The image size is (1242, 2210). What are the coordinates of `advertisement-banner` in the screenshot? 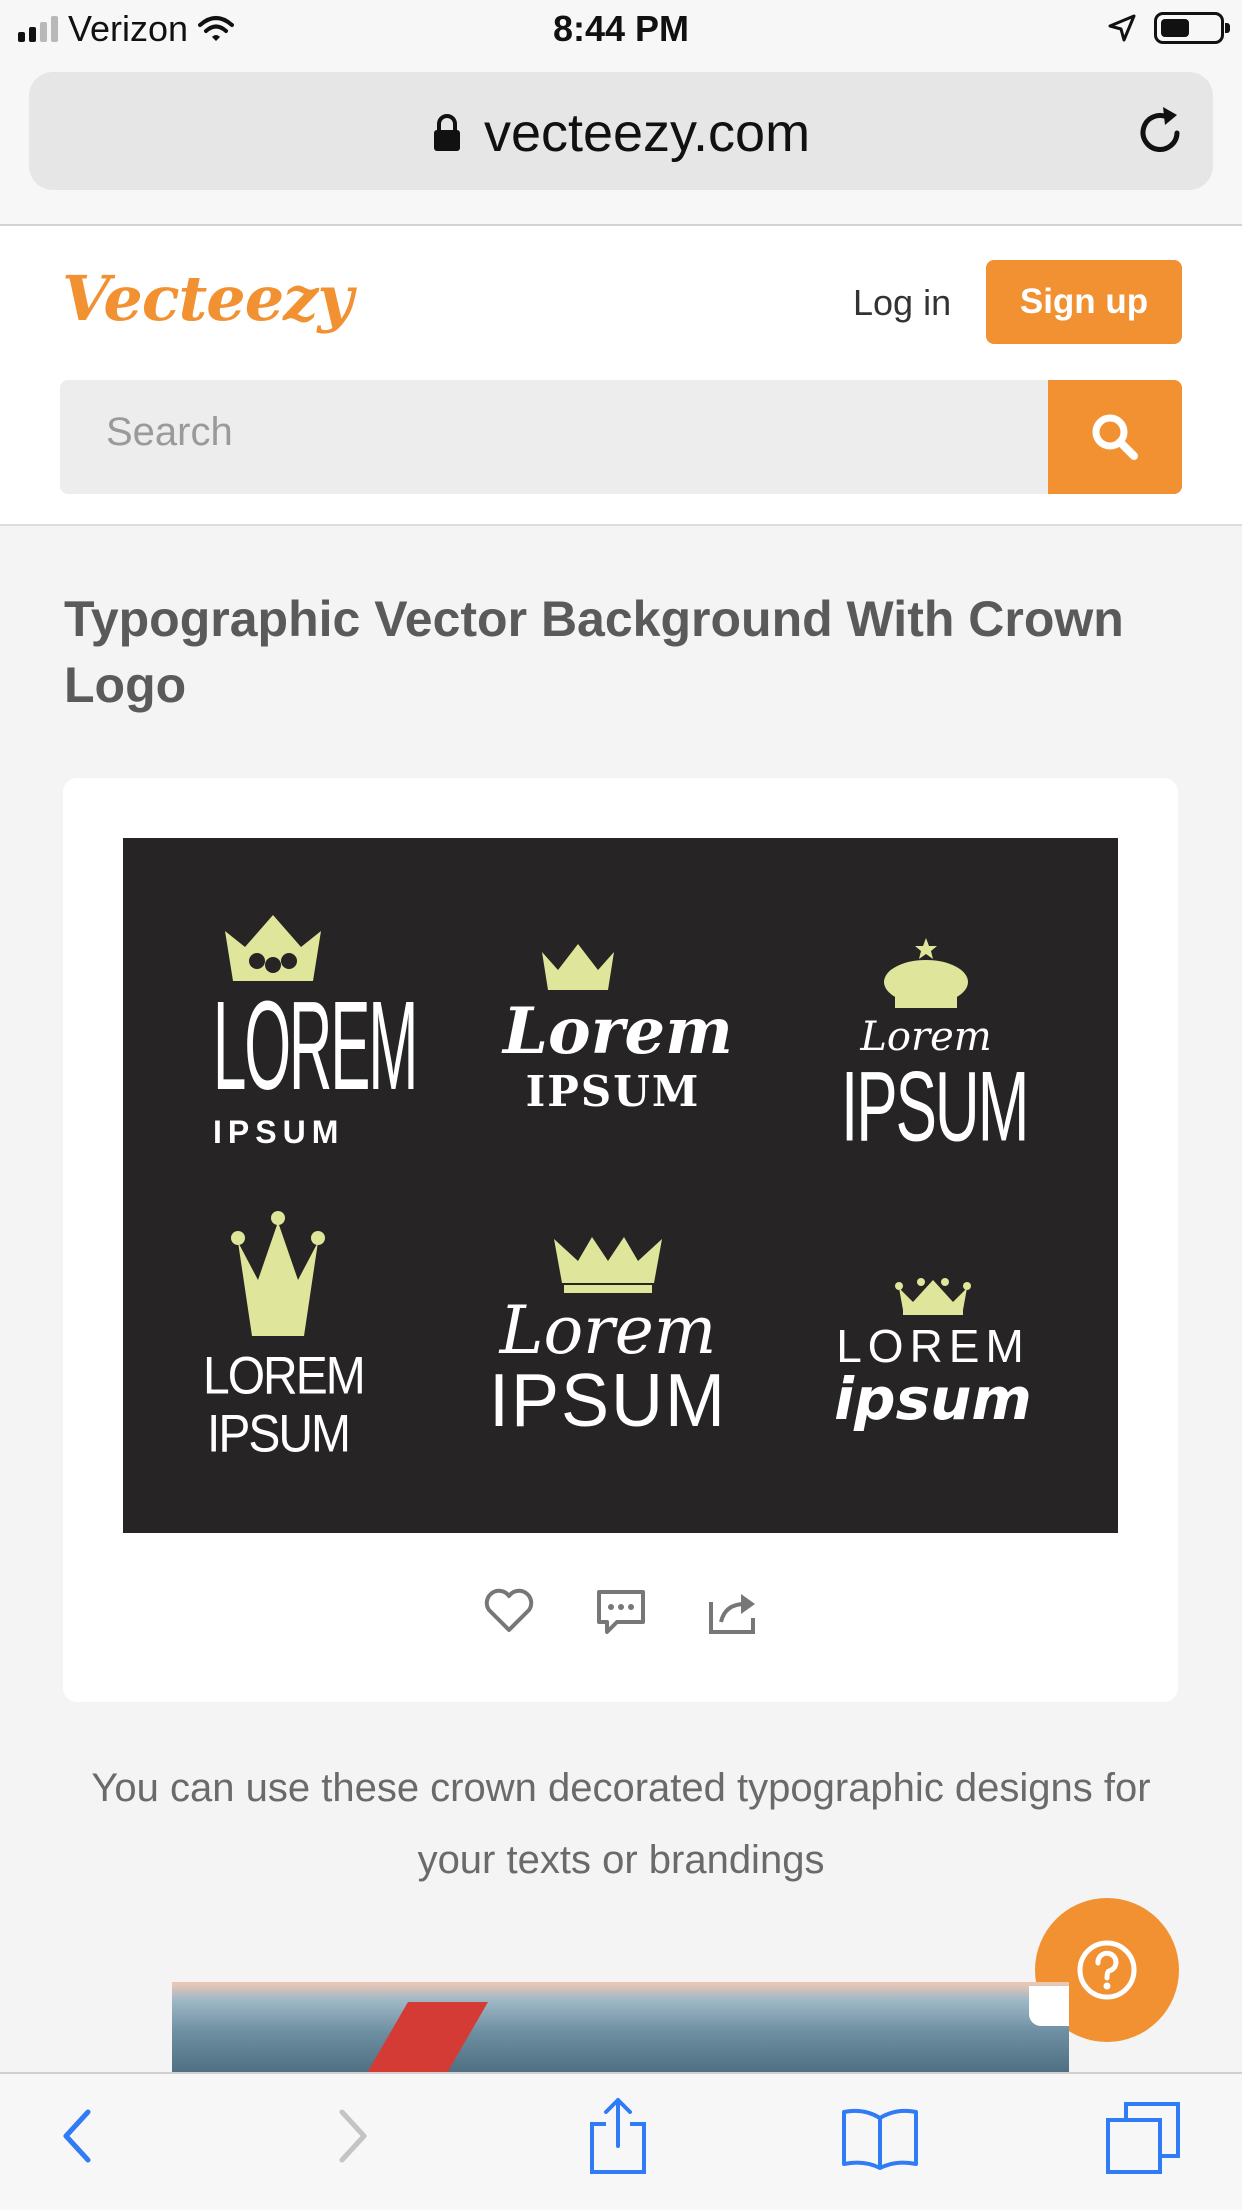 It's located at (620, 2027).